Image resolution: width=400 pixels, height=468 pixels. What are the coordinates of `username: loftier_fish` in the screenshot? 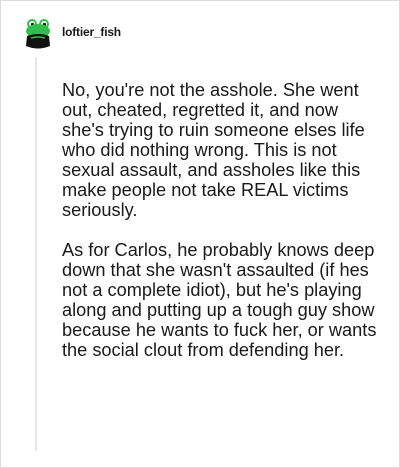 It's located at (91, 32).